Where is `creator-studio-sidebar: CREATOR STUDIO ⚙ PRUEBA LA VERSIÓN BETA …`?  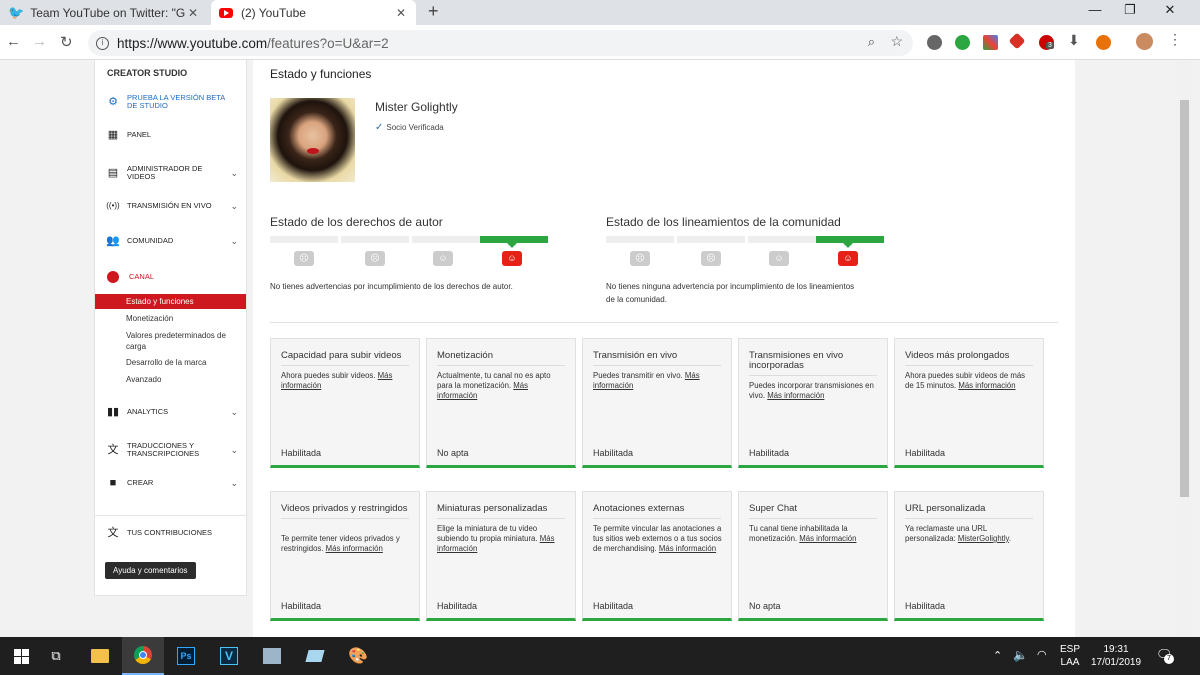
creator-studio-sidebar: CREATOR STUDIO ⚙ PRUEBA LA VERSIÓN BETA … is located at coordinates (170, 328).